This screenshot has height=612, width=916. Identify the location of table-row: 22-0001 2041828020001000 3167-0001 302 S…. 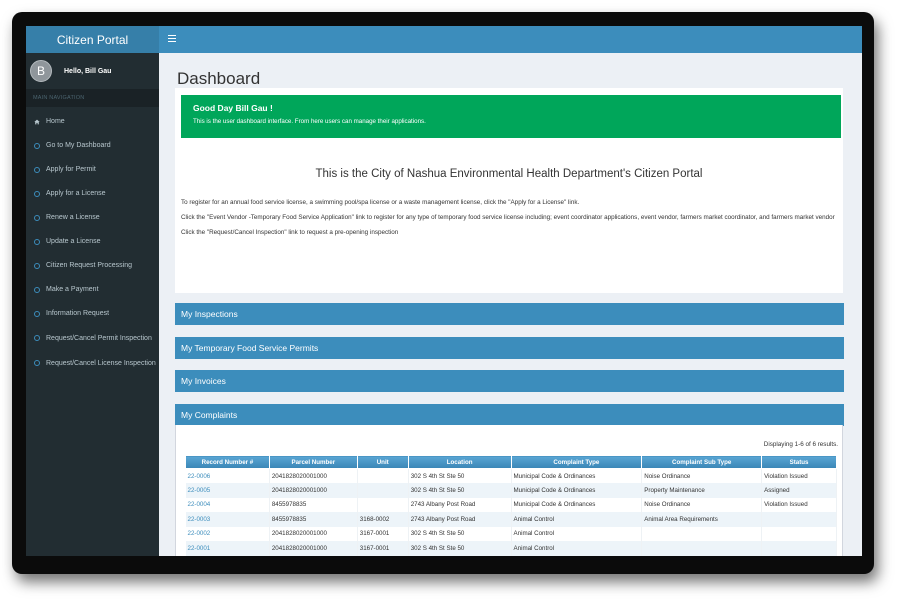
(511, 548).